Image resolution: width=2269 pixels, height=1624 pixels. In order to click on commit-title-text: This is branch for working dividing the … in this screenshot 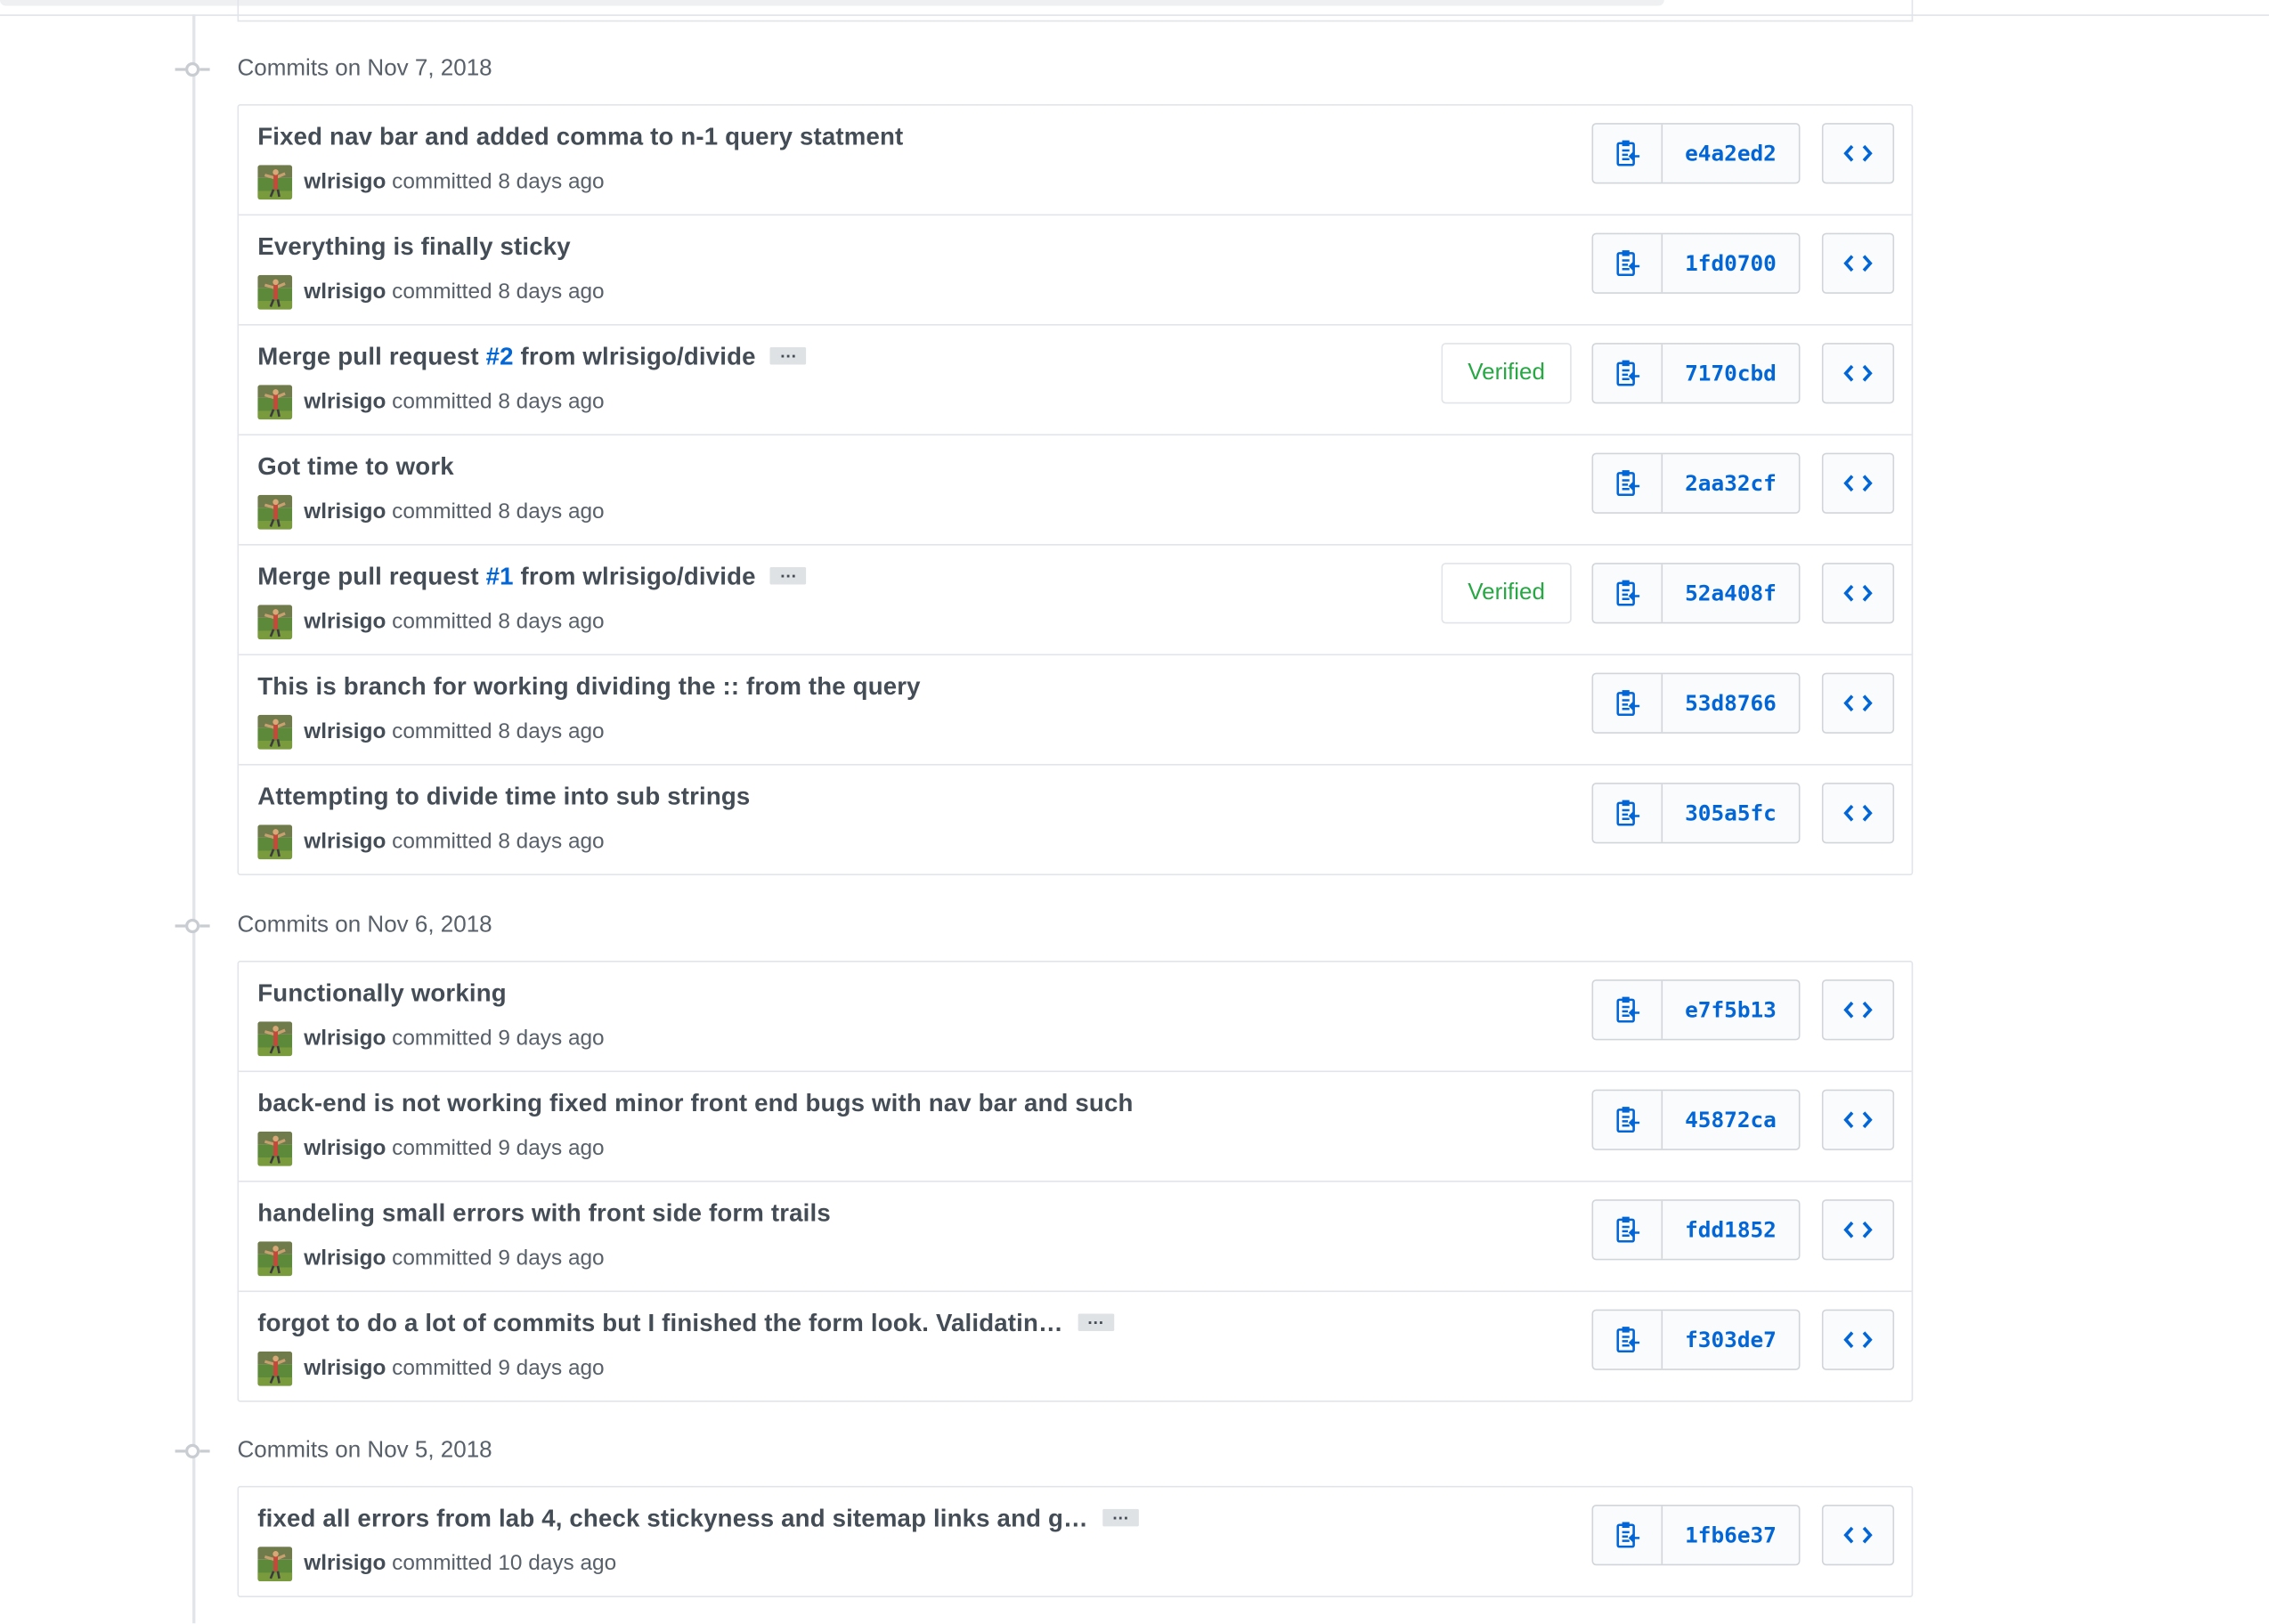, I will do `click(588, 687)`.